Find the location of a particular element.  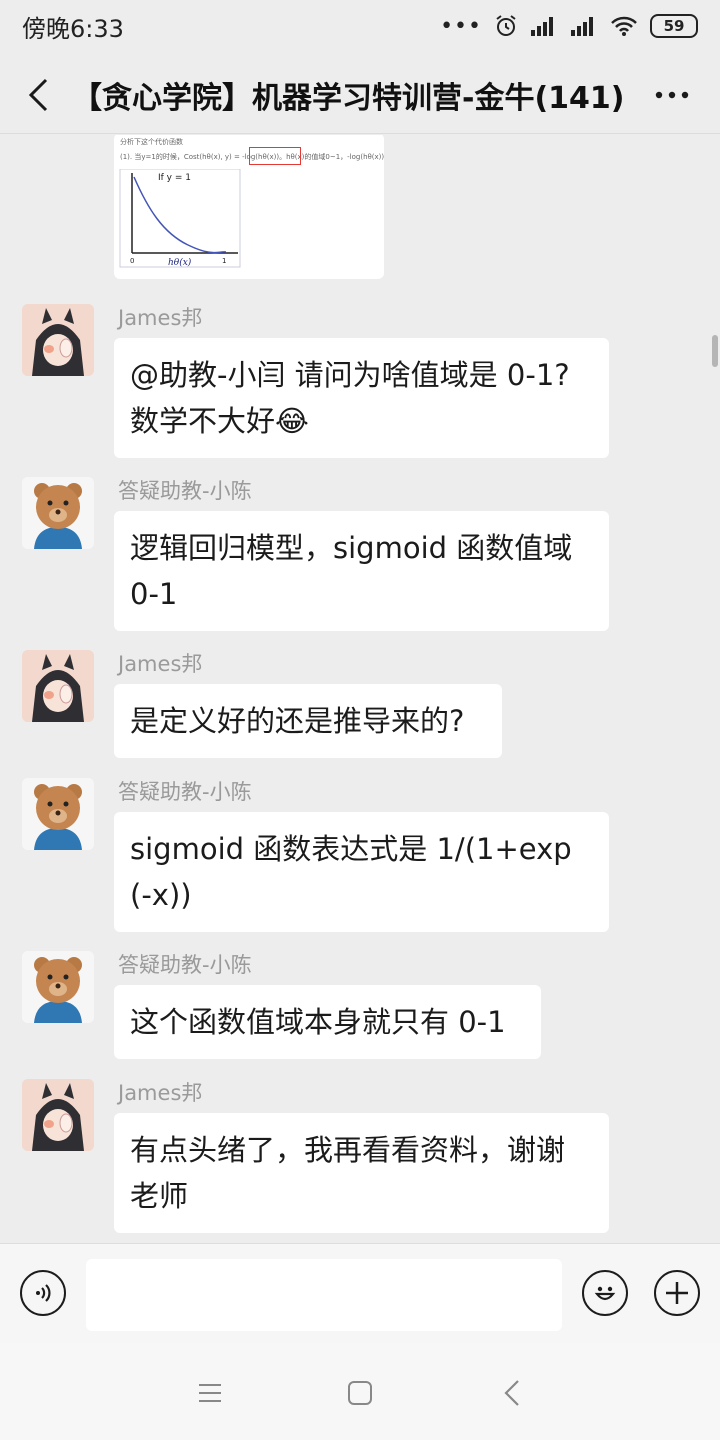

menu-icon is located at coordinates (210, 1393).